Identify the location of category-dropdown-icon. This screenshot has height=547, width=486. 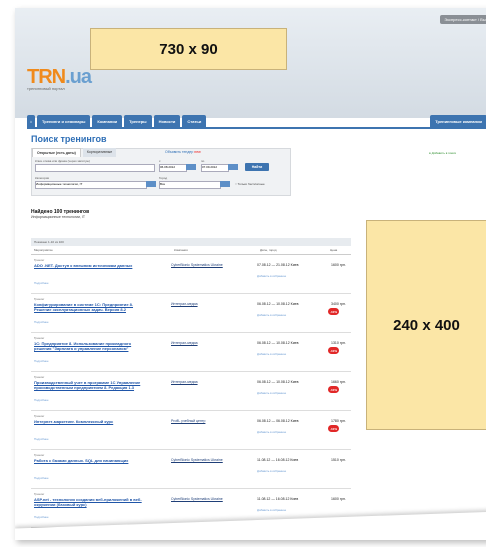
(151, 184).